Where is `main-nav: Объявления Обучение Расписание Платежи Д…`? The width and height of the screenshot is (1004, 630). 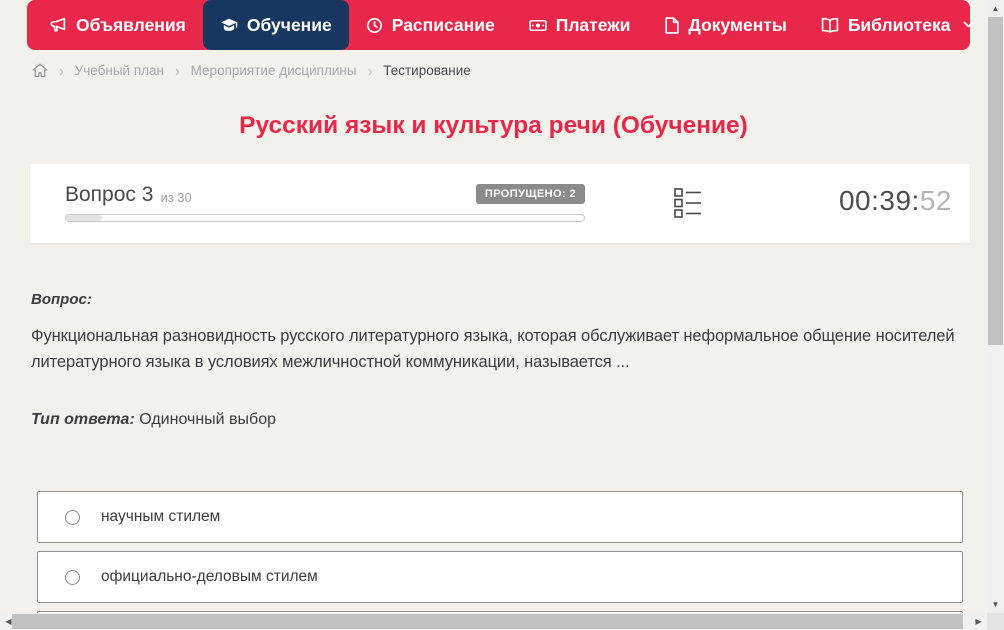 main-nav: Объявления Обучение Расписание Платежи Д… is located at coordinates (500, 25).